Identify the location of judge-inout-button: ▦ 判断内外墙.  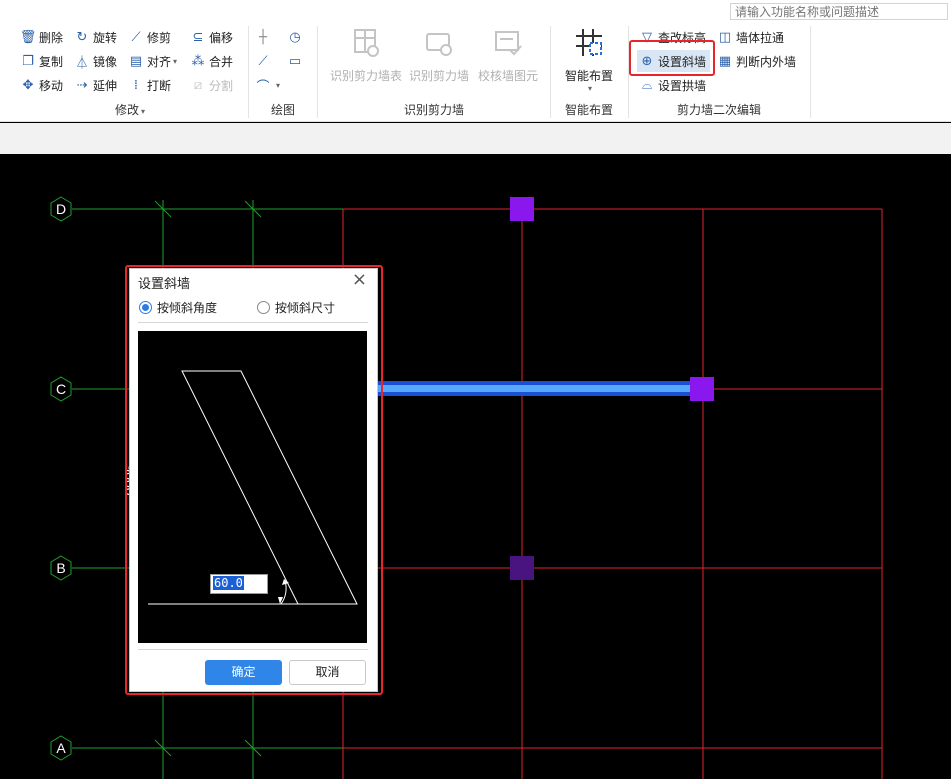
(756, 61).